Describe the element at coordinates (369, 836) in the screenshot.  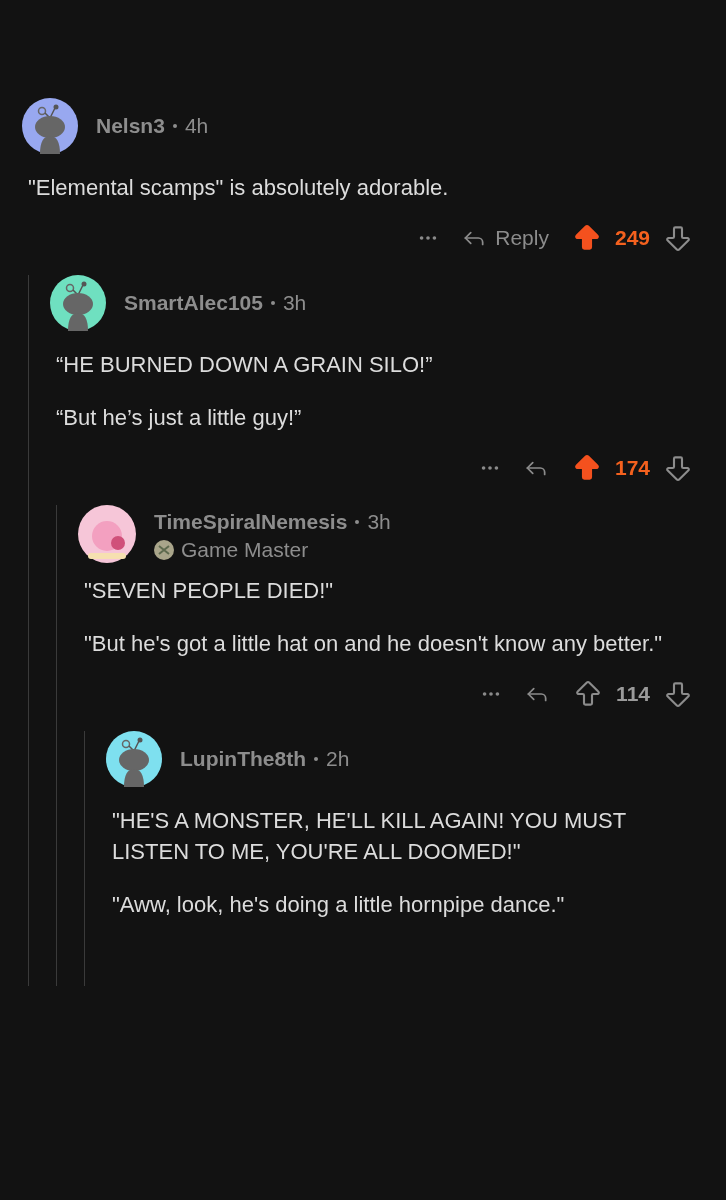
I see `comment-text: "HE'S A MONSTER, HE'LL KILL AGAIN! YOU MUST LISTEN TO ME, YOU'RE ALL DOOMED!"` at that location.